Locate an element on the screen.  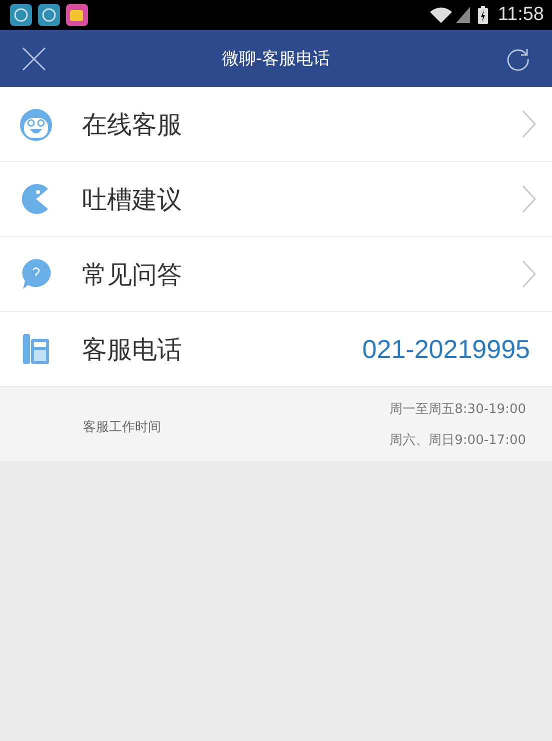
close-icon is located at coordinates (34, 58).